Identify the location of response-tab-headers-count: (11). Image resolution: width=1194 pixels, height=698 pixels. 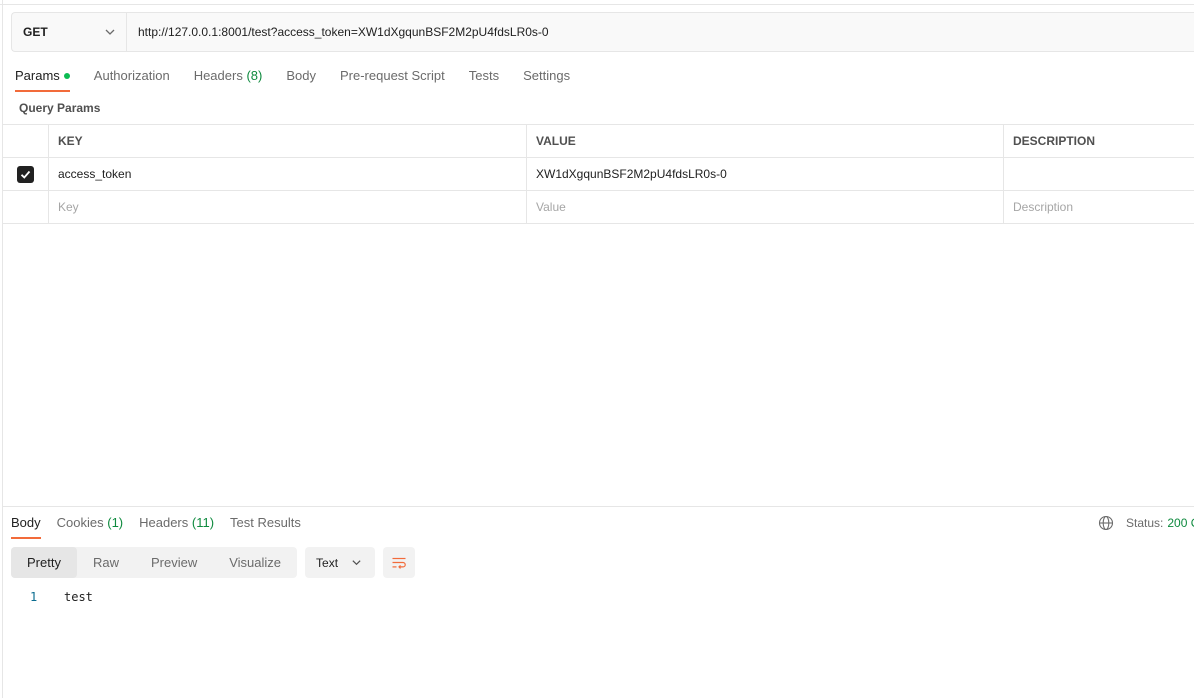
(203, 522).